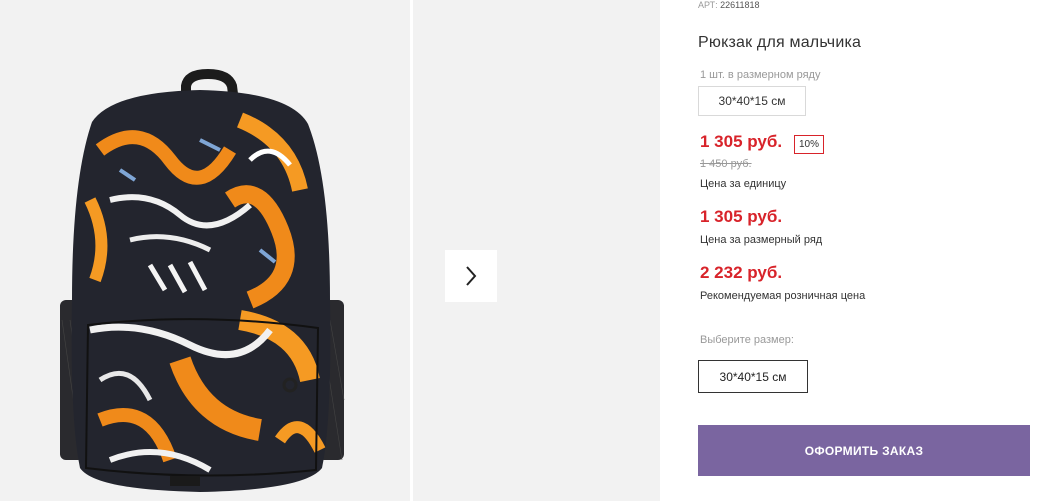  What do you see at coordinates (741, 216) in the screenshot?
I see `series-price: 1 305 руб.` at bounding box center [741, 216].